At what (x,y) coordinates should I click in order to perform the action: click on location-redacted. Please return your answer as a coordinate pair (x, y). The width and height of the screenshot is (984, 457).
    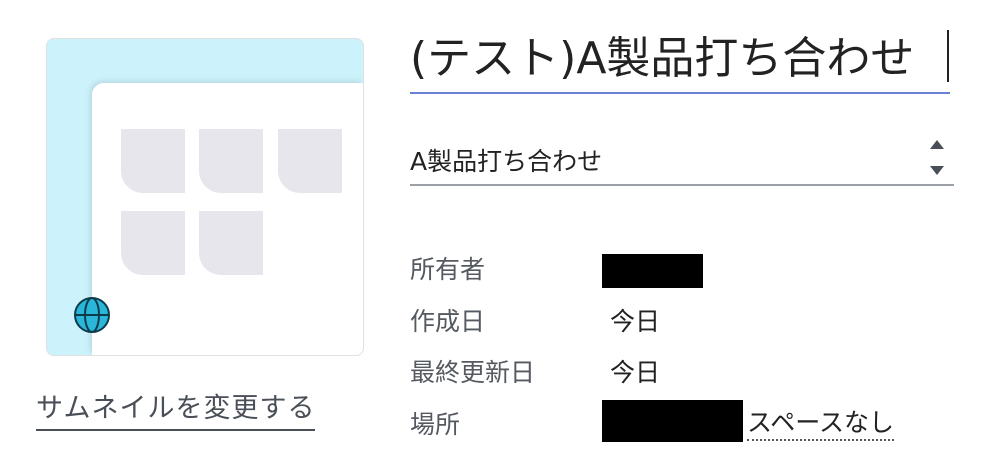
    Looking at the image, I should click on (672, 421).